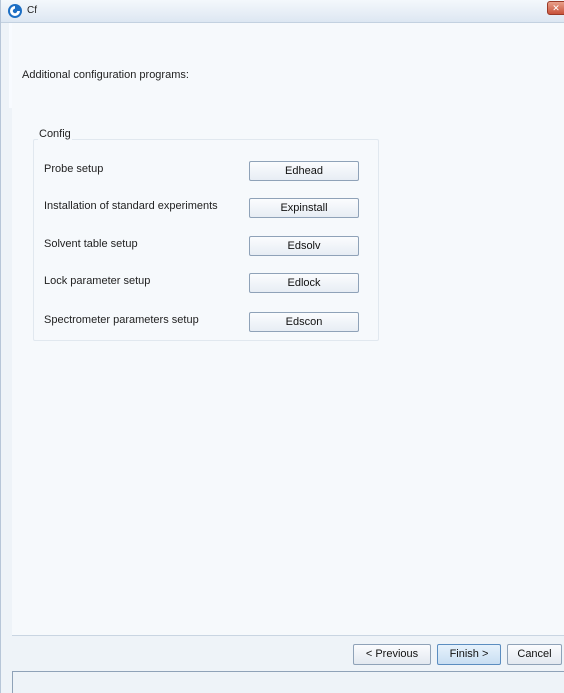  What do you see at coordinates (282, 11) in the screenshot?
I see `title-bar: Cf ✕` at bounding box center [282, 11].